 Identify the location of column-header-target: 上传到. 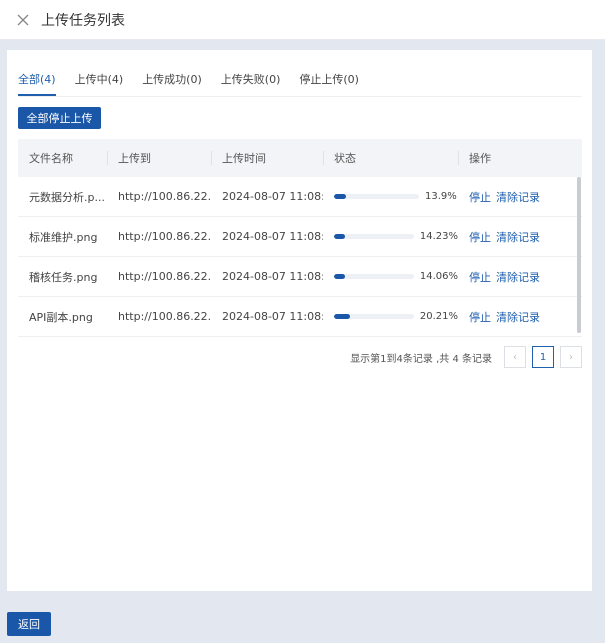
(159, 158).